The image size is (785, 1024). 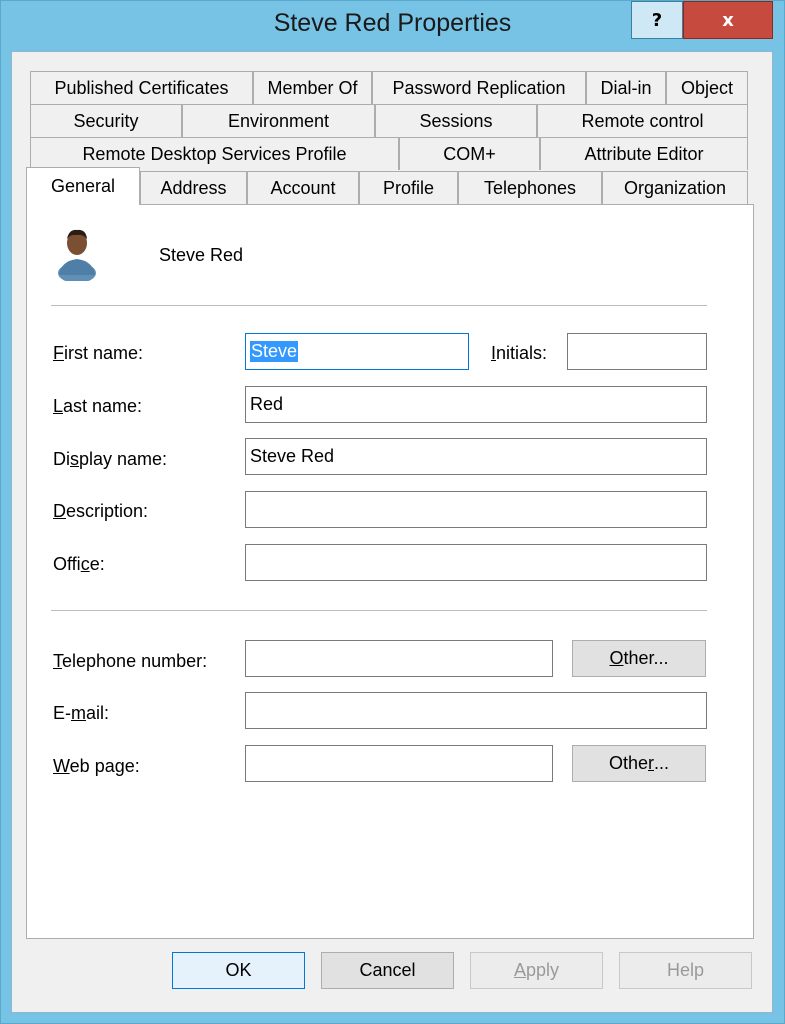 I want to click on separator-middle, so click(x=379, y=610).